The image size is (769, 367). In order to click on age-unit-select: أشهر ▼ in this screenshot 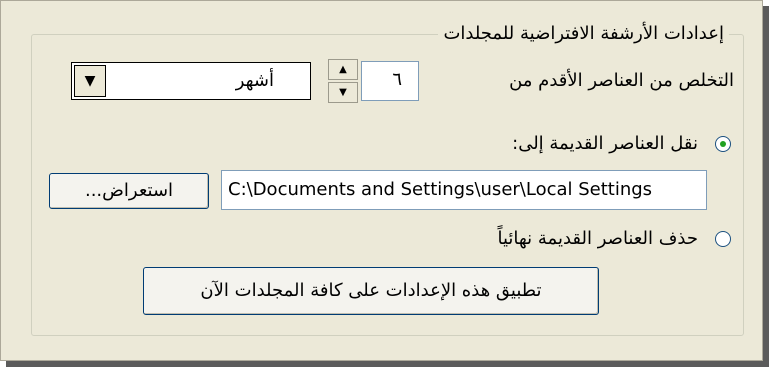, I will do `click(191, 81)`.